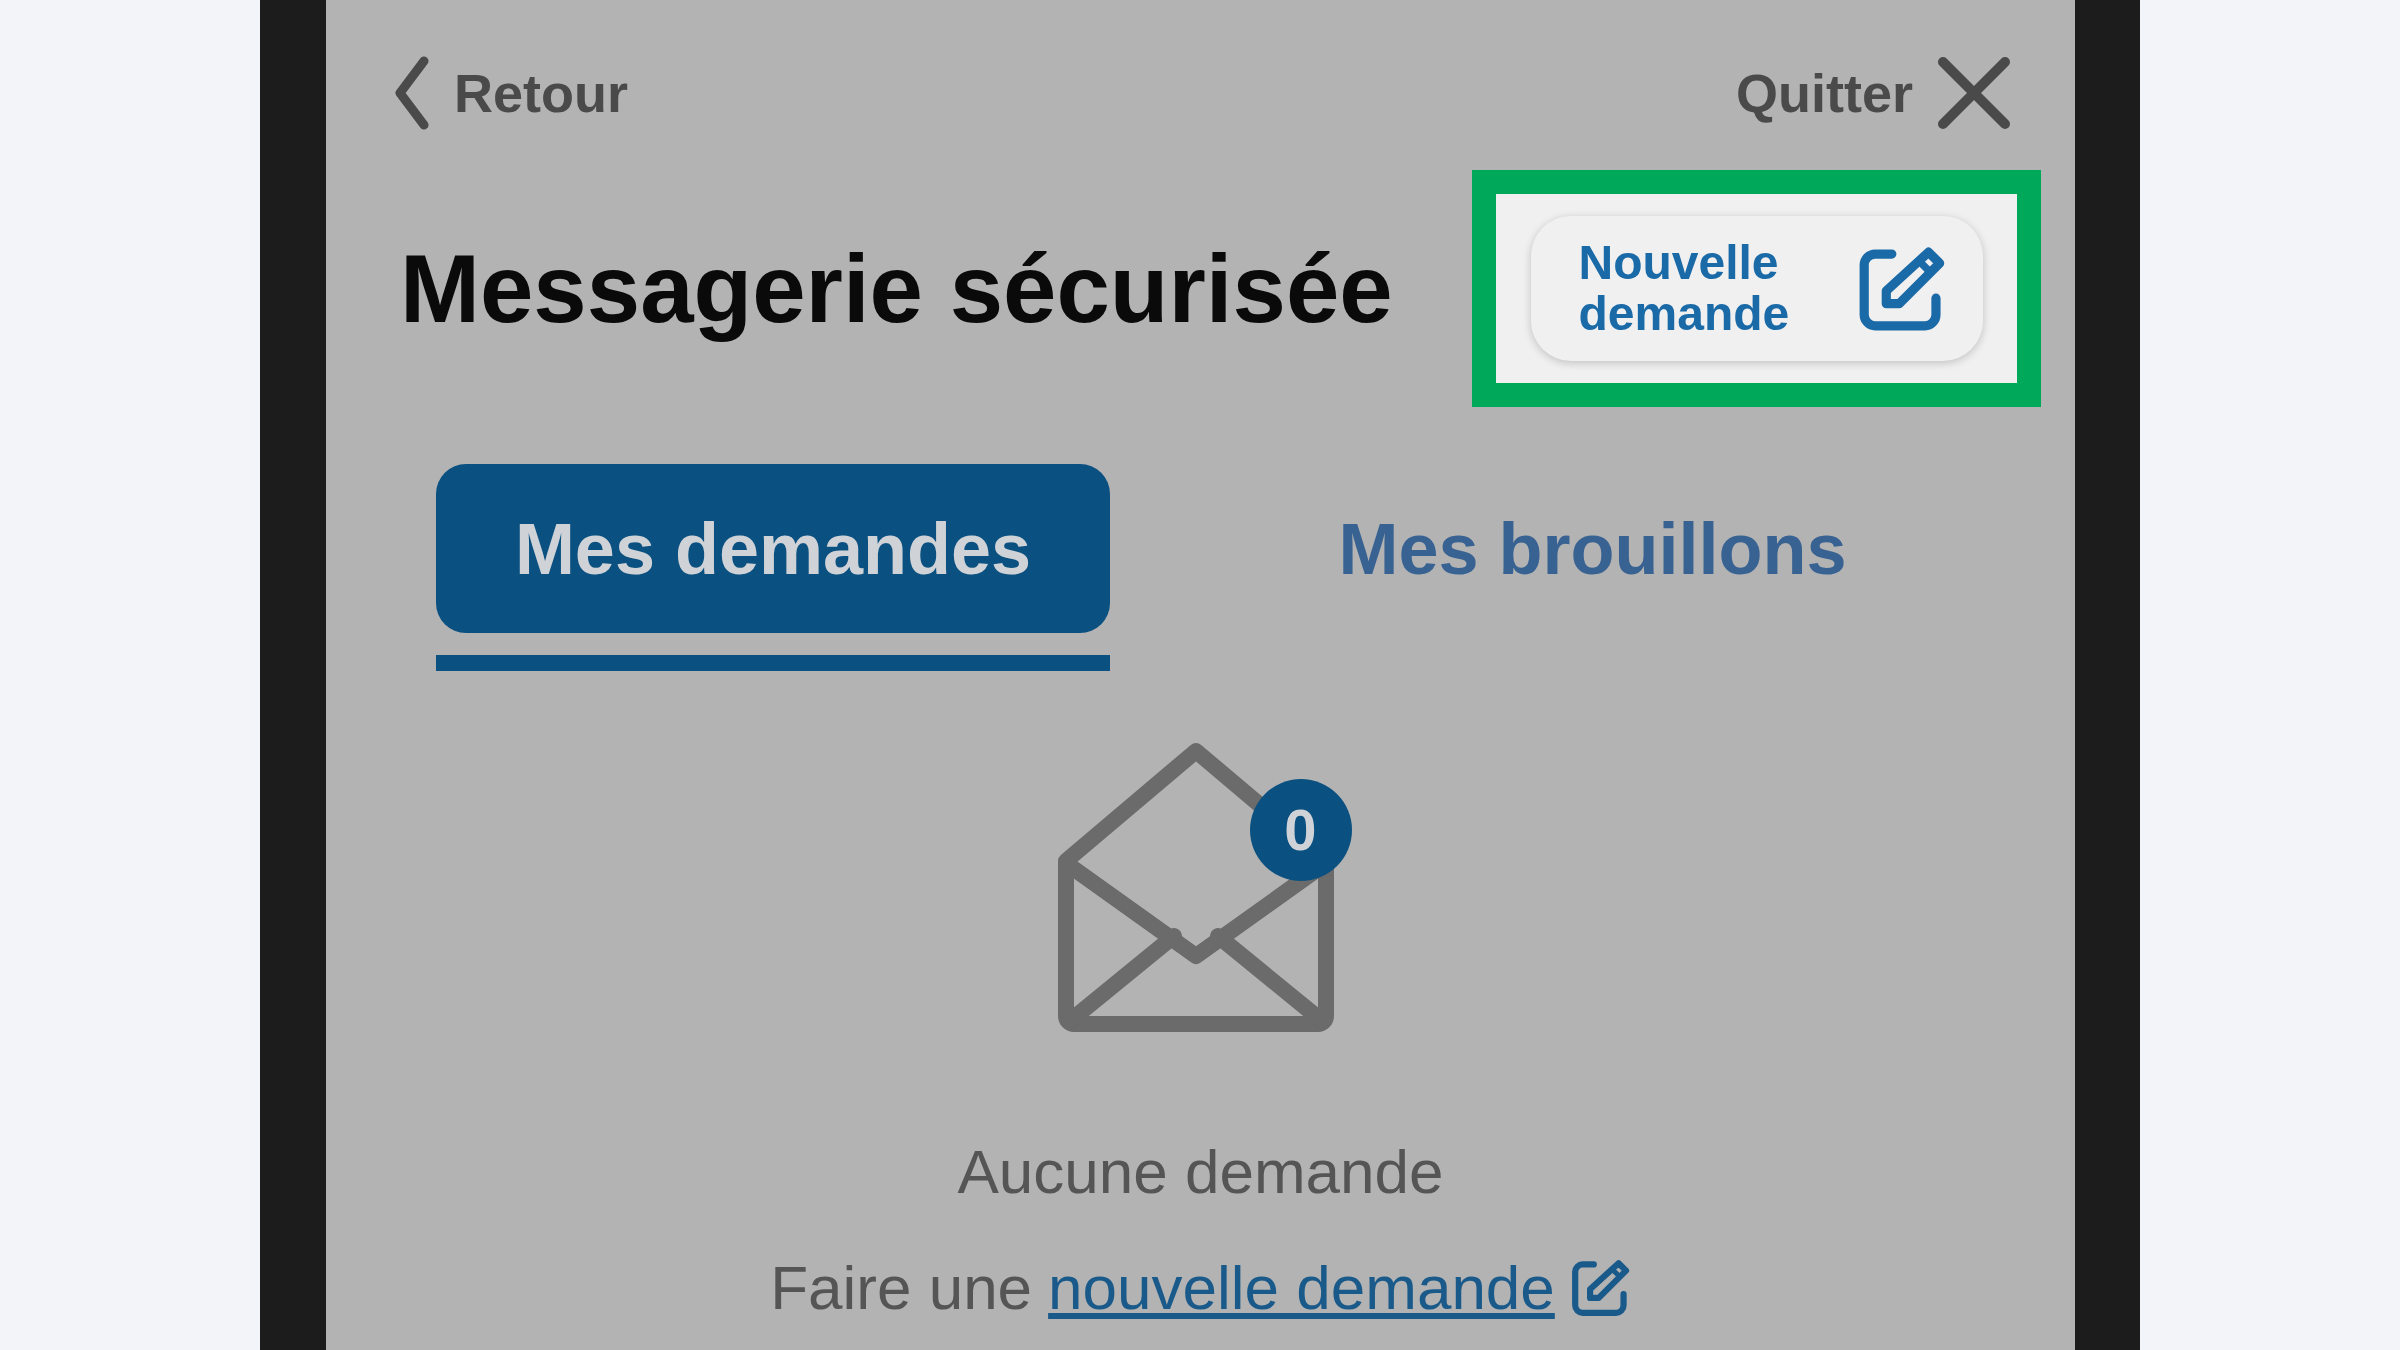  I want to click on prompt-text: Faire une, so click(901, 1288).